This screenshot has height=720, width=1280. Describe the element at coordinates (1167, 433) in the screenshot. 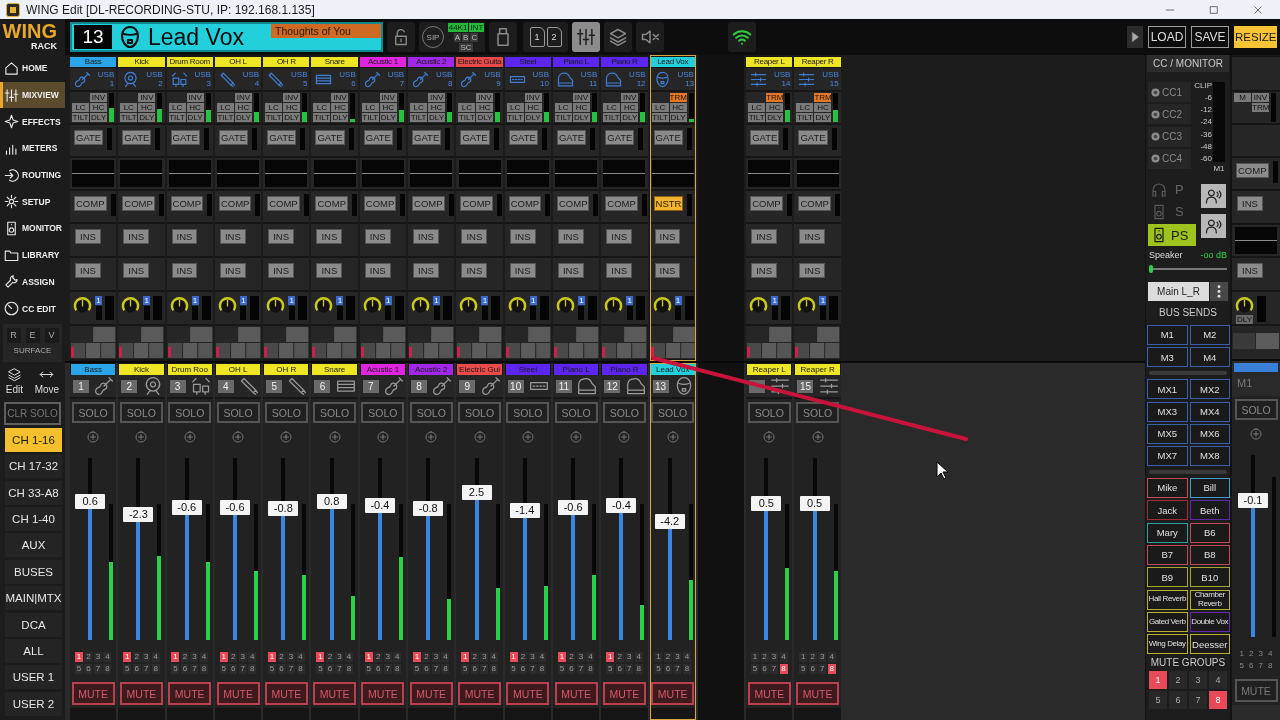

I see `bus-send-button: MX5` at that location.